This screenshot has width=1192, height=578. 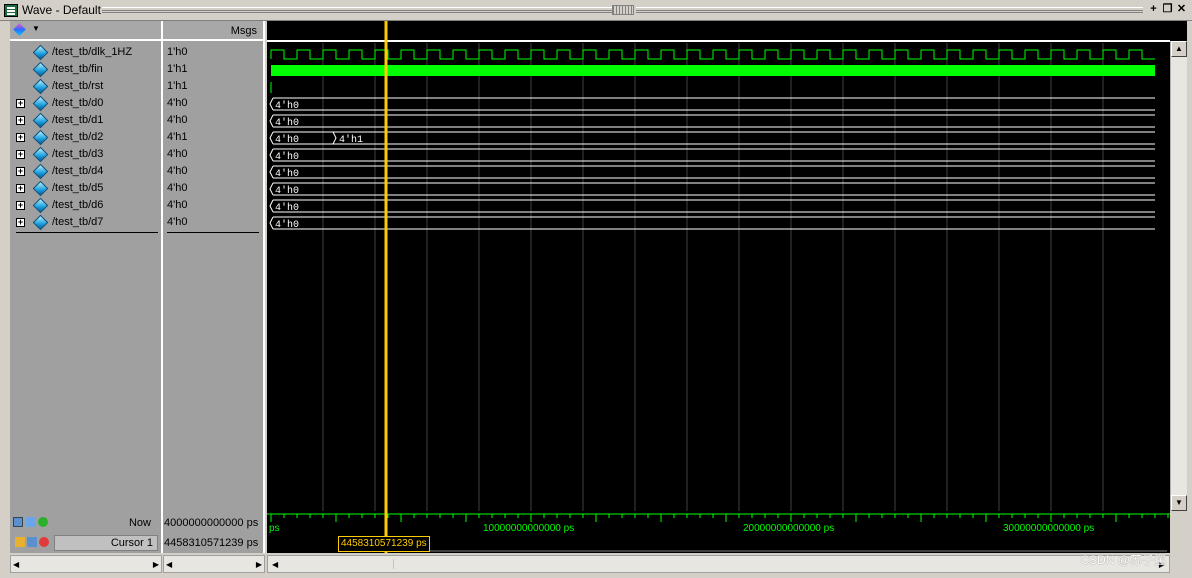 I want to click on values-scroll-left-icon: ◀, so click(x=169, y=564).